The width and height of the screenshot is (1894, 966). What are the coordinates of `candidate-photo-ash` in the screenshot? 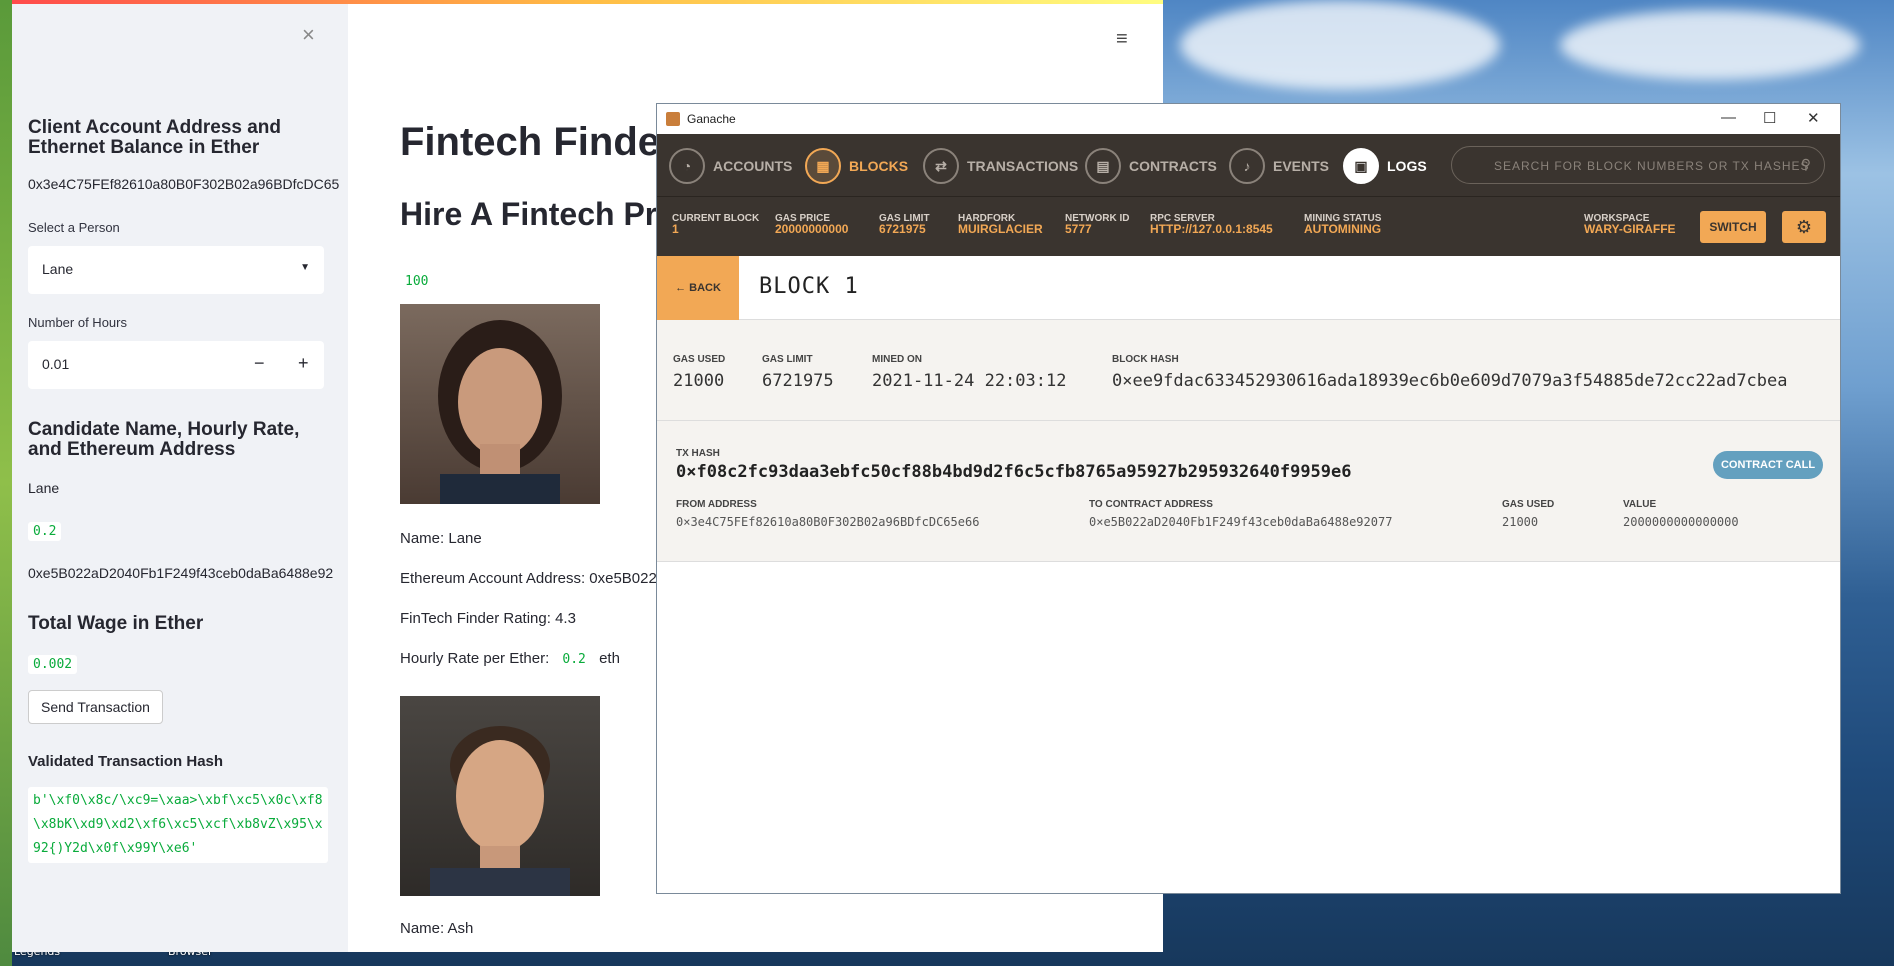 It's located at (500, 796).